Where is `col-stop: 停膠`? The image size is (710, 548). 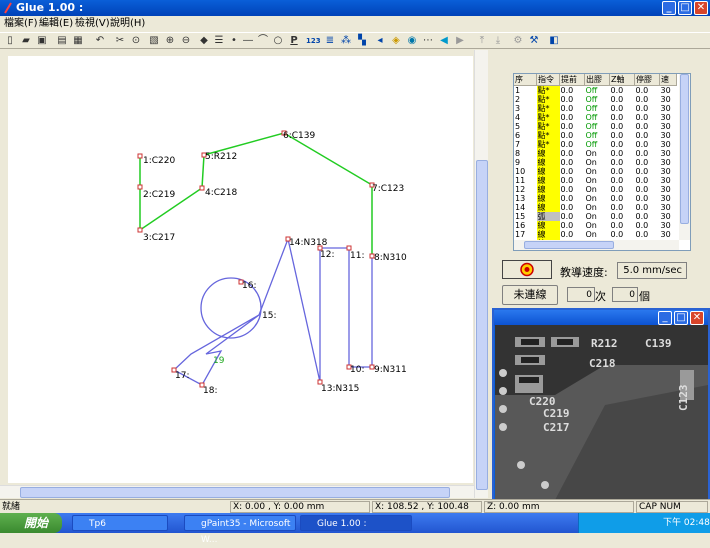
col-stop: 停膠 is located at coordinates (647, 80).